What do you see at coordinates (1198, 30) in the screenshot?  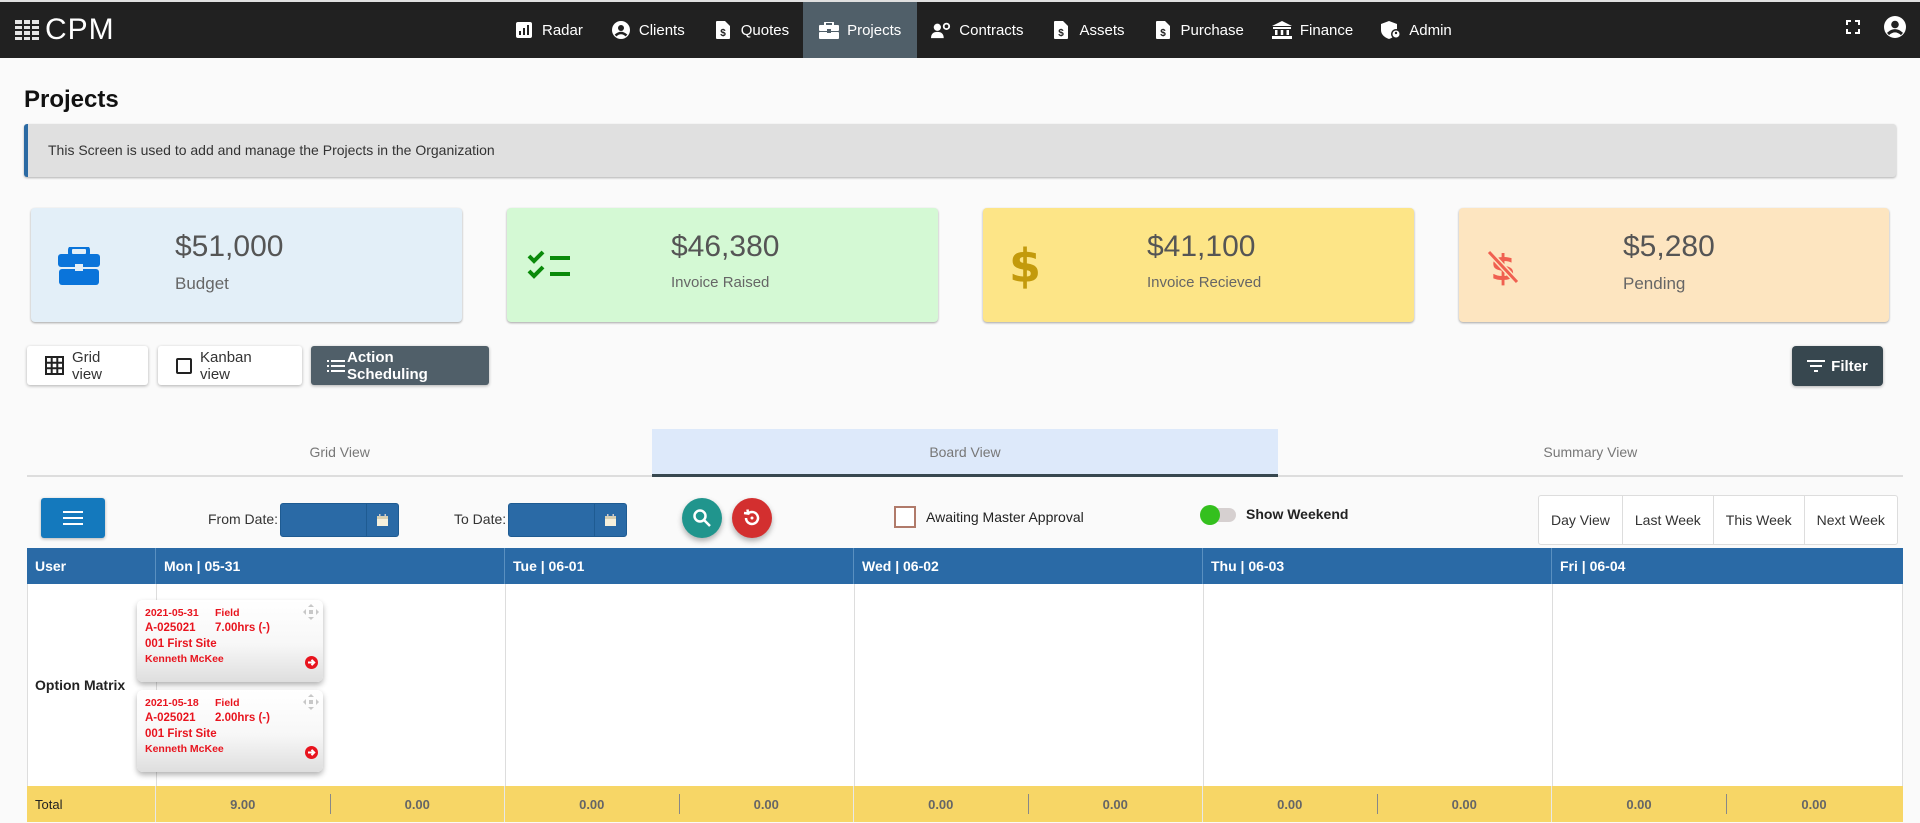 I see `nav-item-purchase: $ Purchase` at bounding box center [1198, 30].